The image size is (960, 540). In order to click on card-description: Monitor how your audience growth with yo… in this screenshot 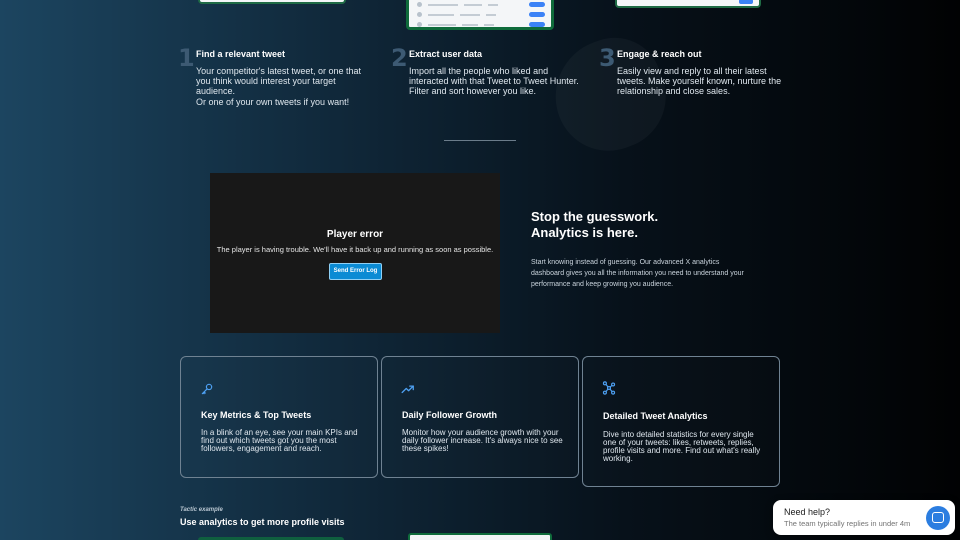, I will do `click(482, 440)`.